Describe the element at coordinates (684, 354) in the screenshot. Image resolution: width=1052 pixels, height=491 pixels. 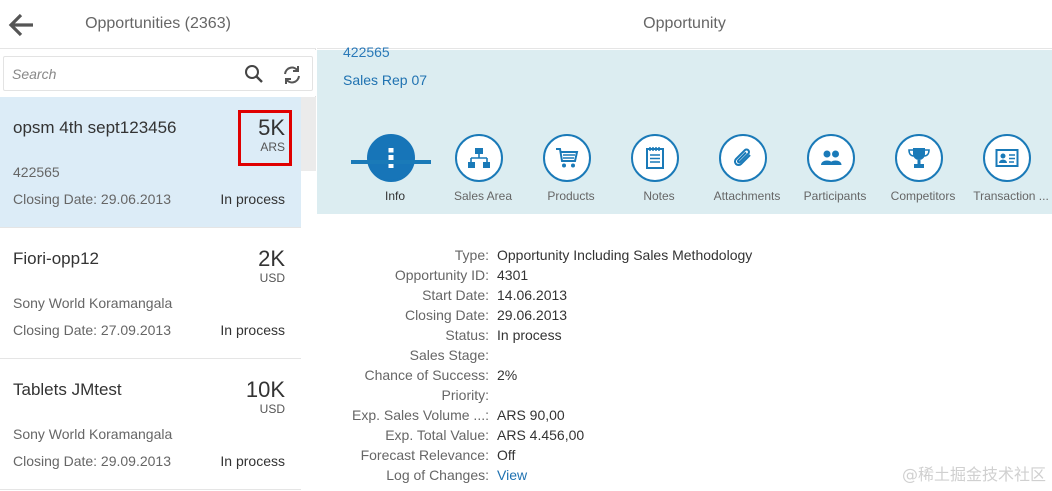
I see `form-row-sales-stage: Sales Stage:` at that location.